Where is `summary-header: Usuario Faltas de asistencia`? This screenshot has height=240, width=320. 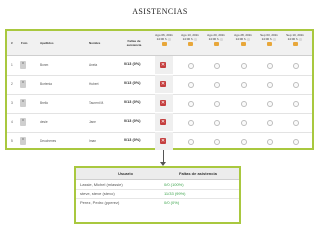
summary-header: Usuario Faltas de asistencia is located at coordinates (157, 174).